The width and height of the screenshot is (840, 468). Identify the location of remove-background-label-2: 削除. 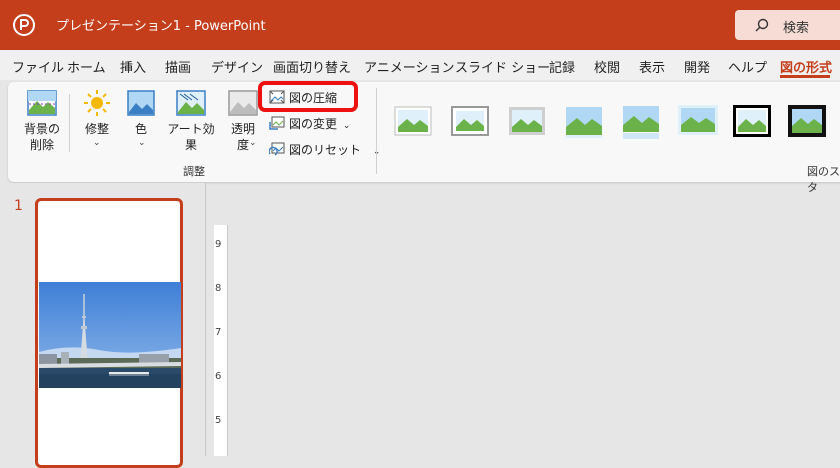
(41, 145).